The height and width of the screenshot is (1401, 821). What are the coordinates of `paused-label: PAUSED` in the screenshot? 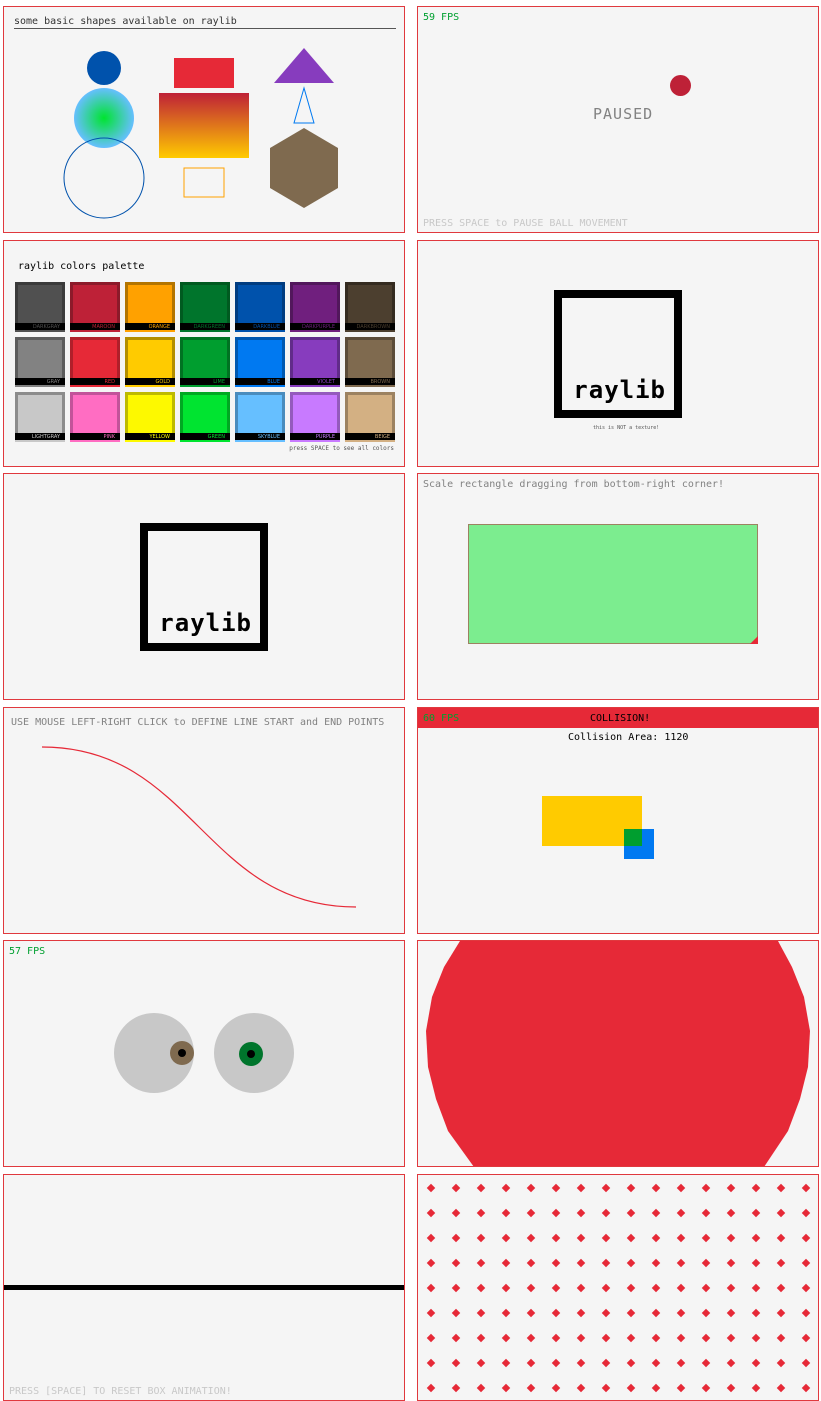 It's located at (623, 114).